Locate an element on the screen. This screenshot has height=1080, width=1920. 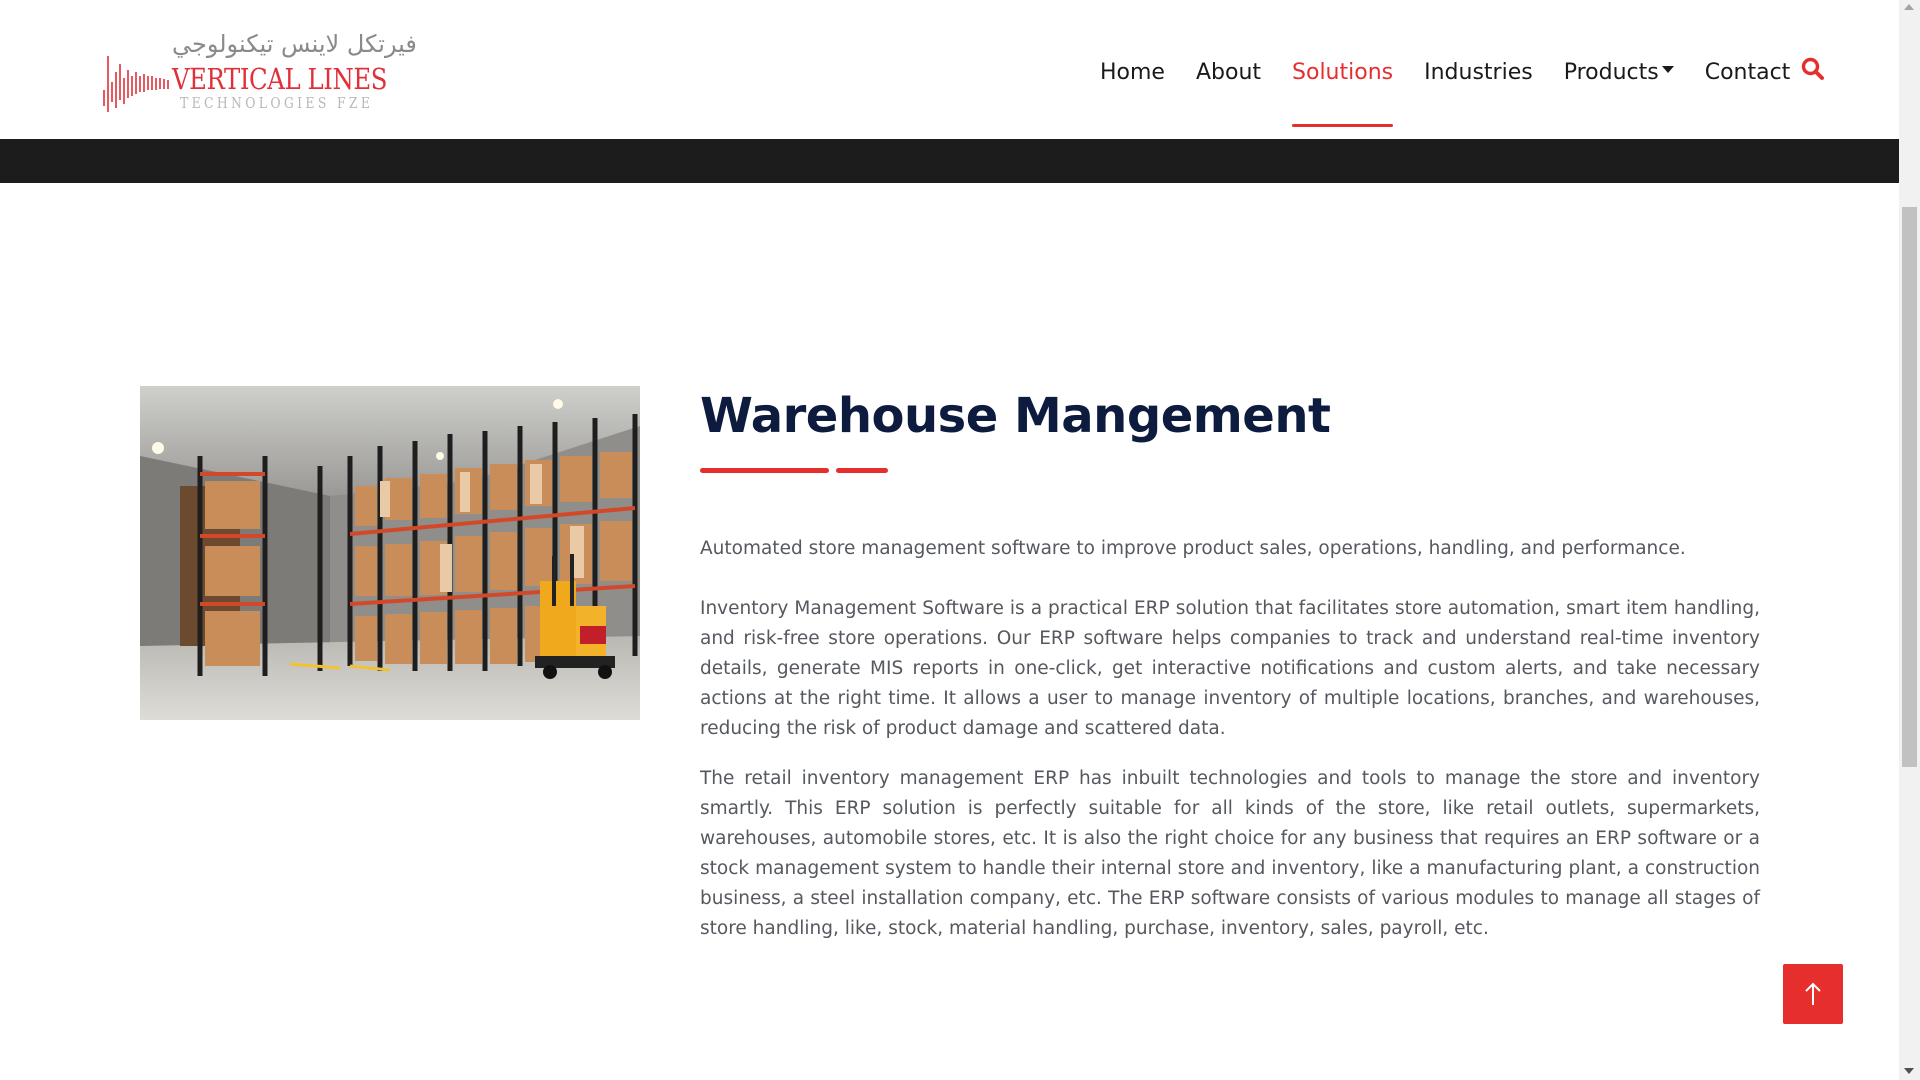
nav-item-home: Home is located at coordinates (1132, 72).